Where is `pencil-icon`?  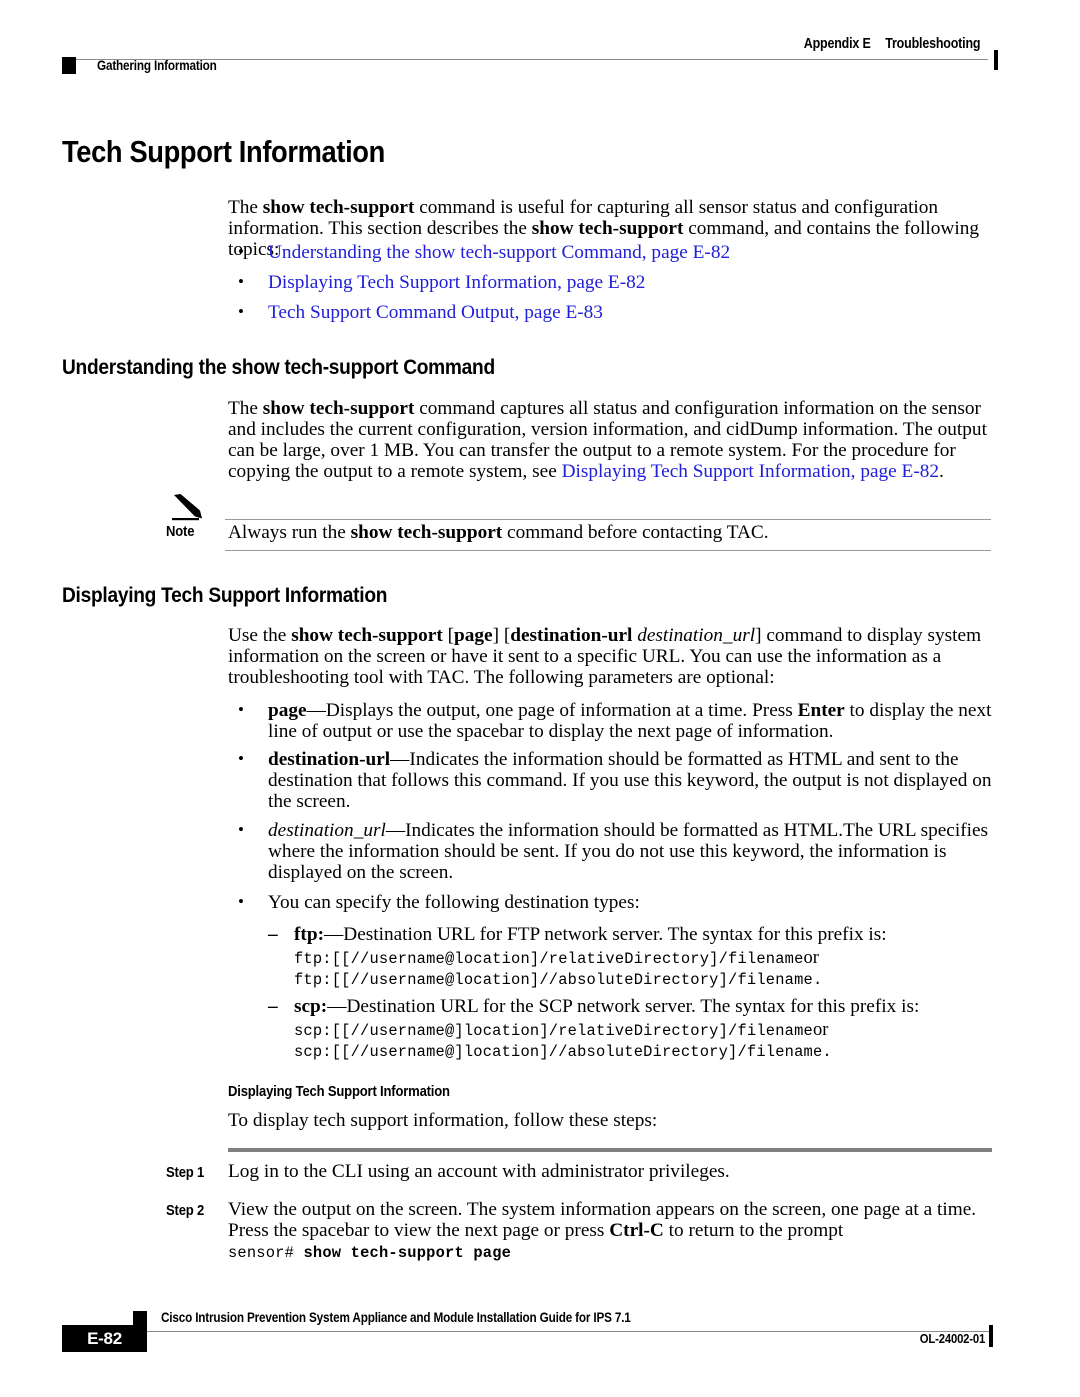
pencil-icon is located at coordinates (187, 507).